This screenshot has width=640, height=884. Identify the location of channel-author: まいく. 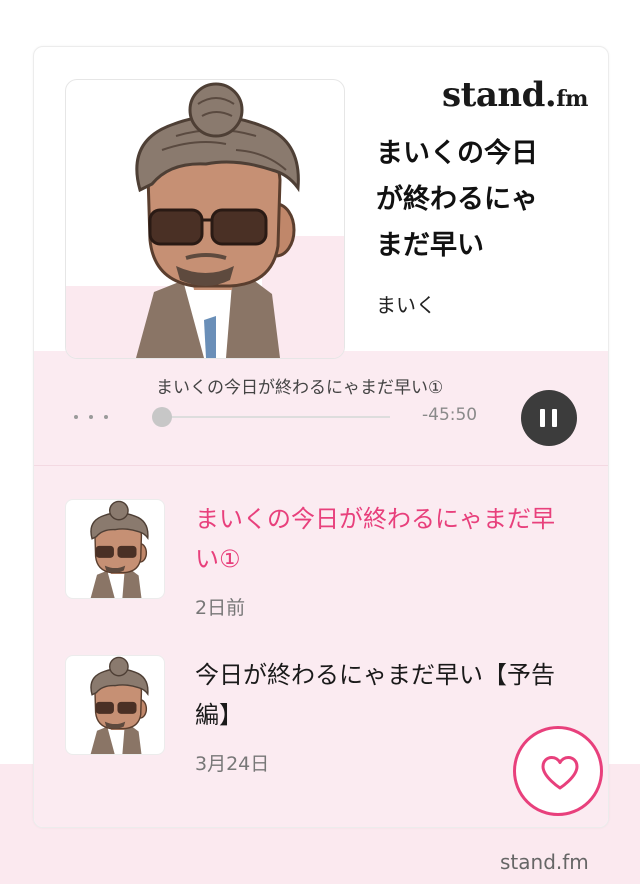
(406, 305).